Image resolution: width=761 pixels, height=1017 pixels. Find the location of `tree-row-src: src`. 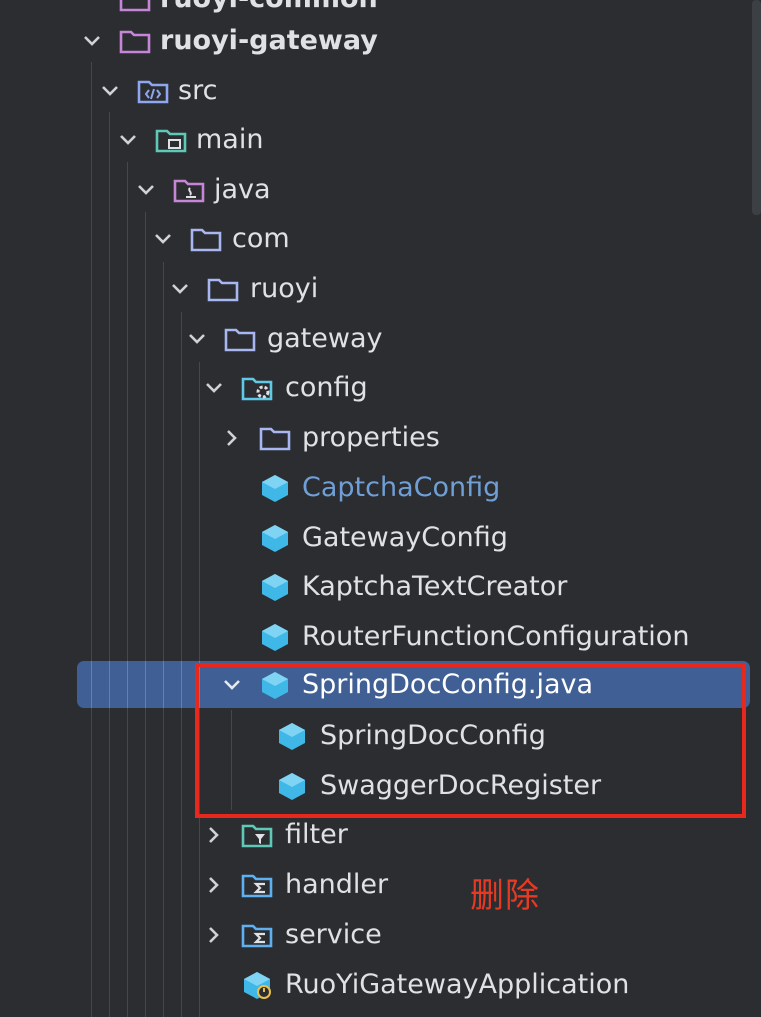

tree-row-src: src is located at coordinates (380, 91).